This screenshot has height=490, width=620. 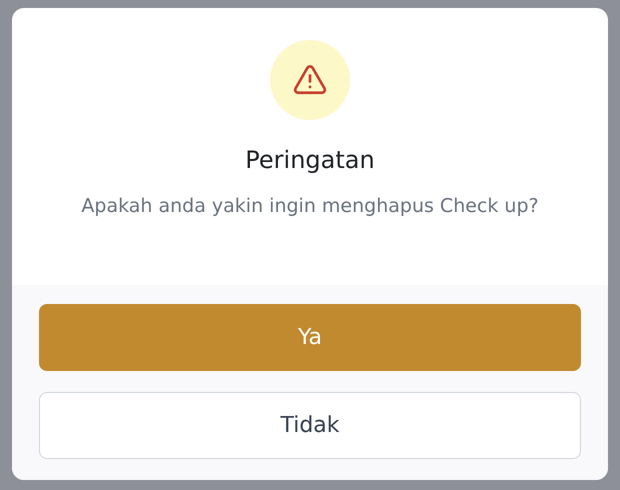 I want to click on cancel-button: Tidak, so click(x=310, y=425).